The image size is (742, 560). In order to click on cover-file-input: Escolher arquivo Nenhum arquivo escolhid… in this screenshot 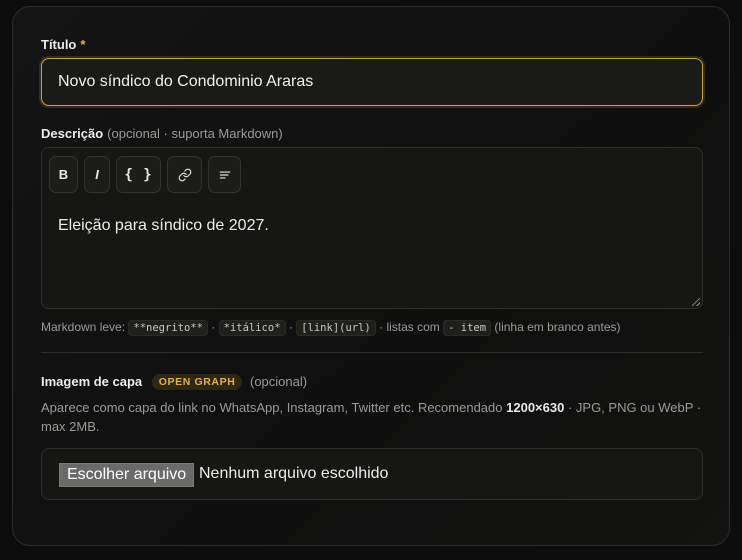, I will do `click(372, 474)`.